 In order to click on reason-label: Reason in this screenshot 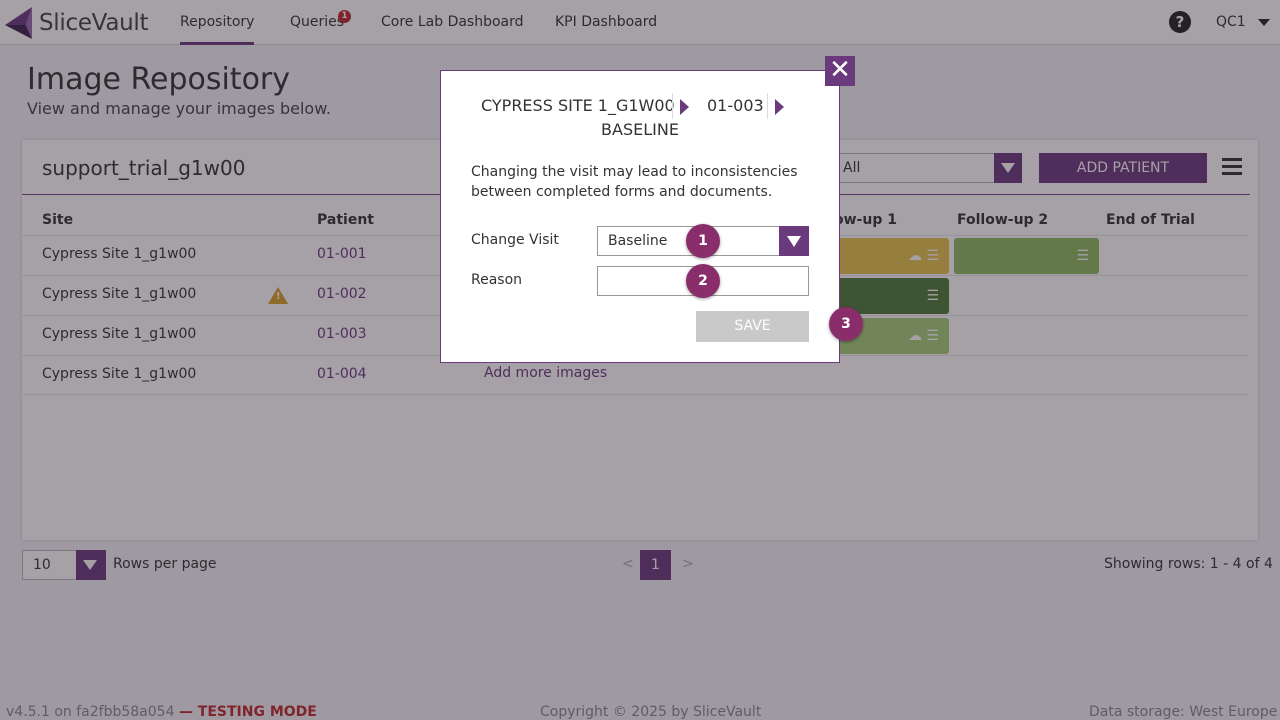, I will do `click(497, 280)`.